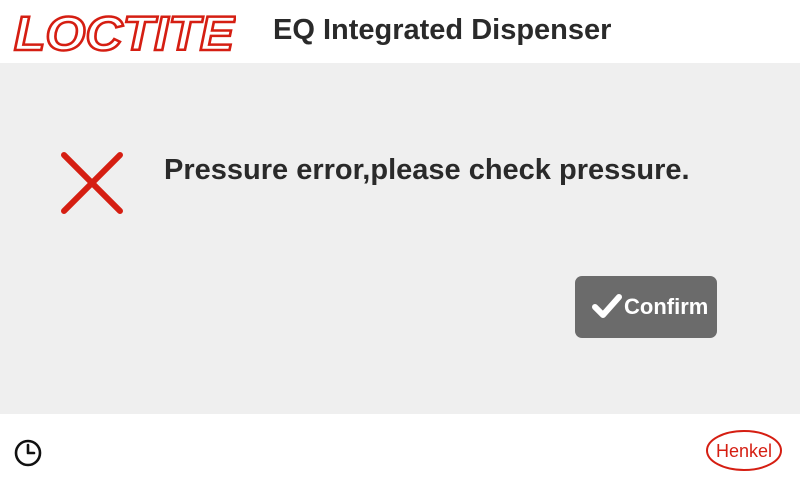 Image resolution: width=800 pixels, height=480 pixels. I want to click on header-bar: LOCTITE EQ Integrated Dispenser, so click(400, 31).